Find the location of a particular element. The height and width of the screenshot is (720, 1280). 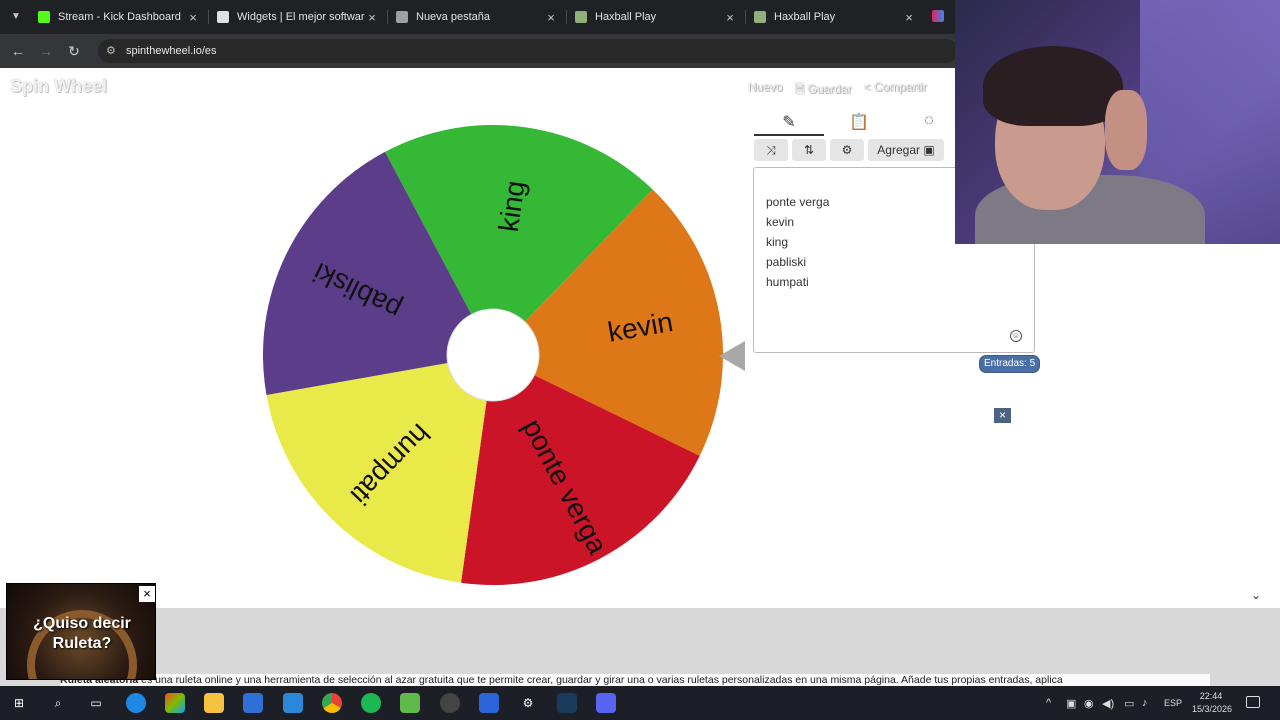

address-bar: ⚙ spinthewheel.io/es is located at coordinates (528, 51).